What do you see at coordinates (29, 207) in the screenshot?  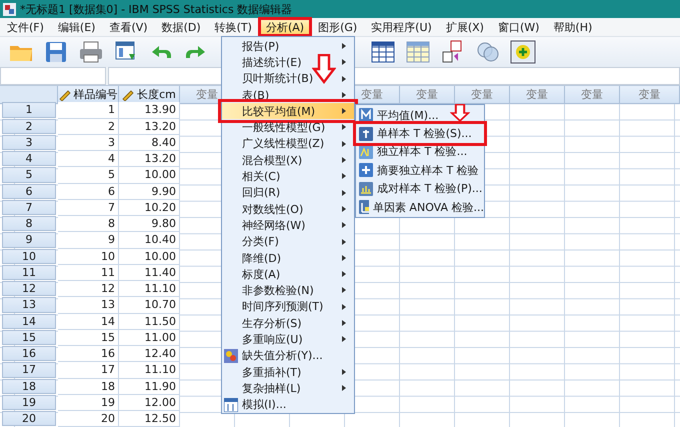 I see `row-header: 7` at bounding box center [29, 207].